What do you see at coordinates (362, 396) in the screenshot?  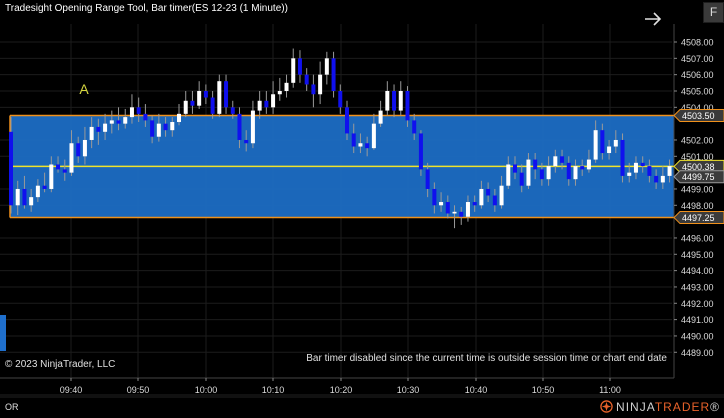 I see `panel-divider` at bounding box center [362, 396].